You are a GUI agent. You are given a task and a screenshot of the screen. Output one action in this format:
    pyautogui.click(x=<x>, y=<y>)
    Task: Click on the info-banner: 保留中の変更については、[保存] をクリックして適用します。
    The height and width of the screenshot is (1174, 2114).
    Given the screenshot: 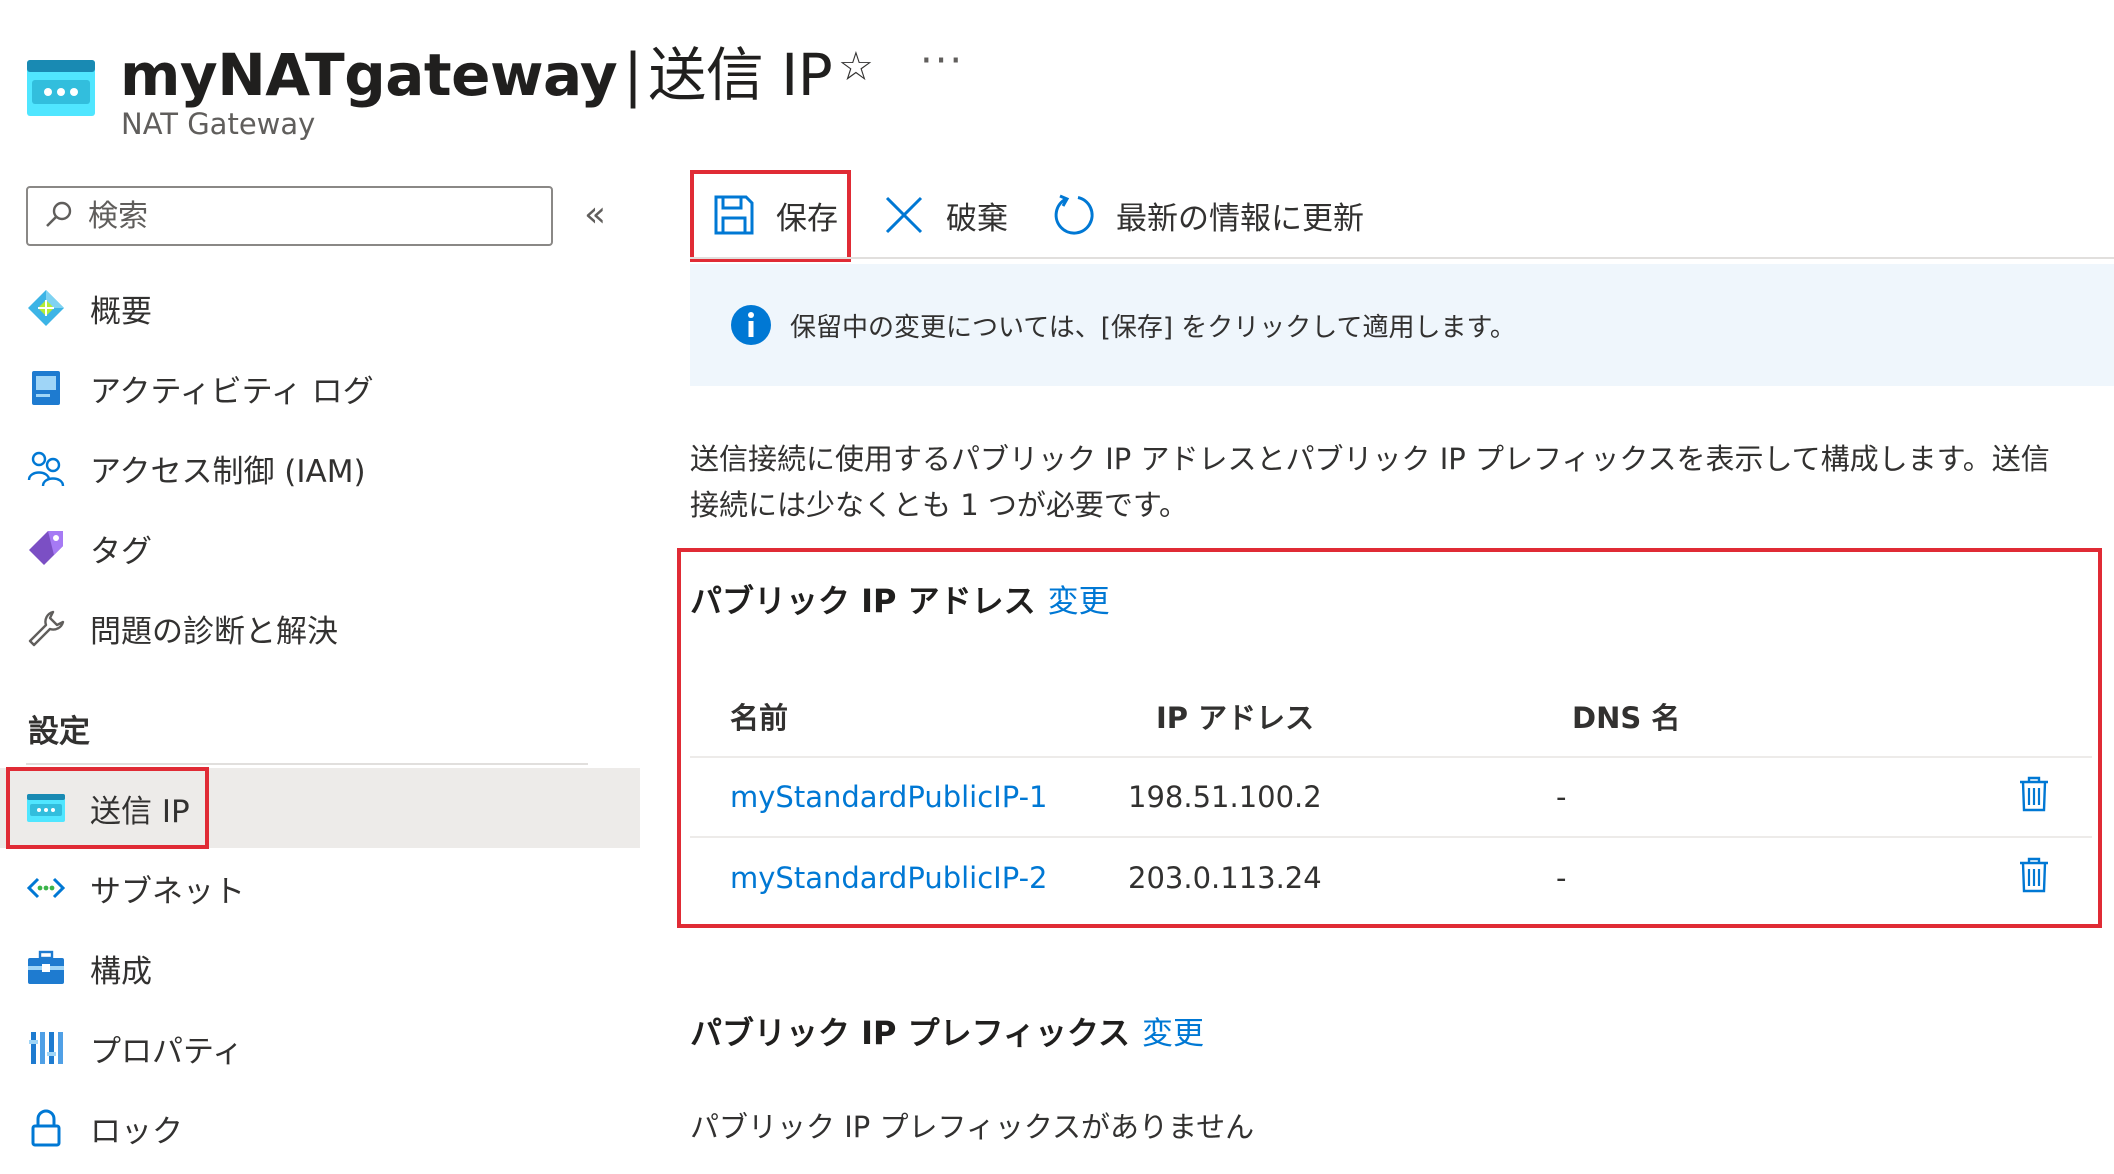 What is the action you would take?
    pyautogui.click(x=1402, y=325)
    